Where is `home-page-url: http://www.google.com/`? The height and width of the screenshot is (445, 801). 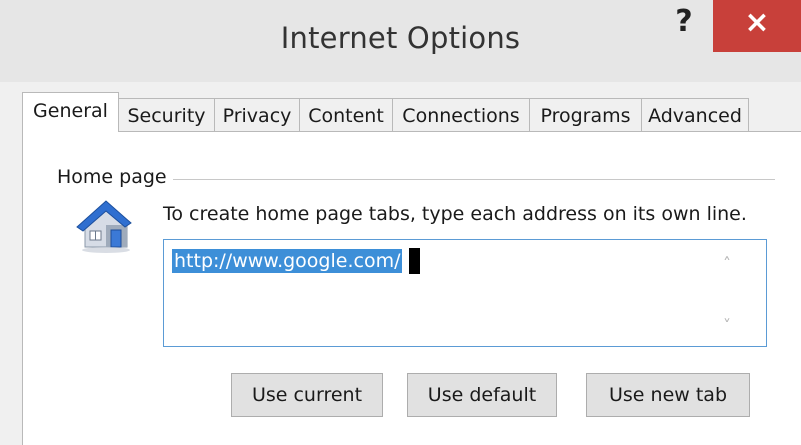 home-page-url: http://www.google.com/ is located at coordinates (287, 261).